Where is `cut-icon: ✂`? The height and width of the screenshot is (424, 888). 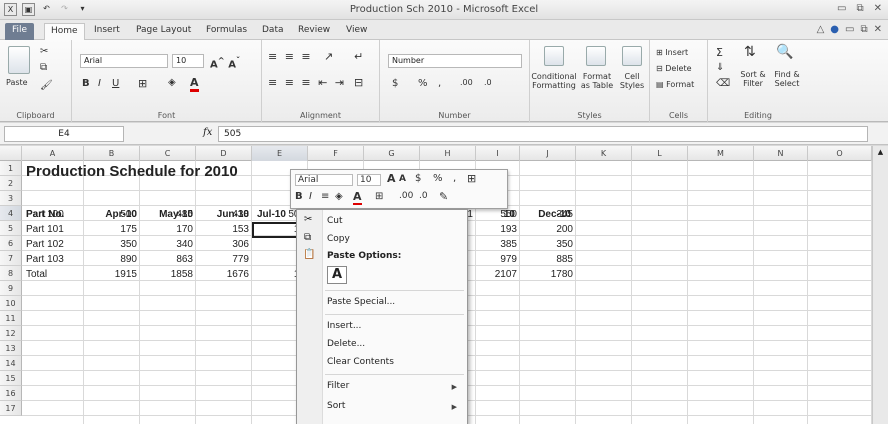 cut-icon: ✂ is located at coordinates (44, 51).